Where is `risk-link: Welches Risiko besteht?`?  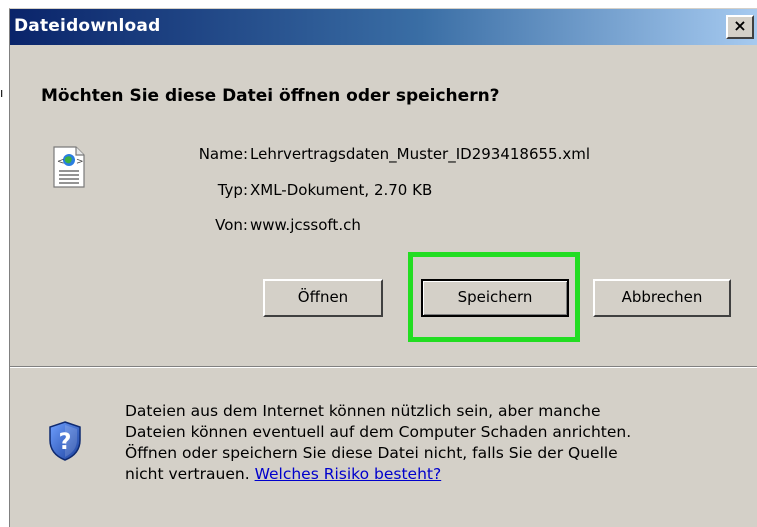 risk-link: Welches Risiko besteht? is located at coordinates (348, 474).